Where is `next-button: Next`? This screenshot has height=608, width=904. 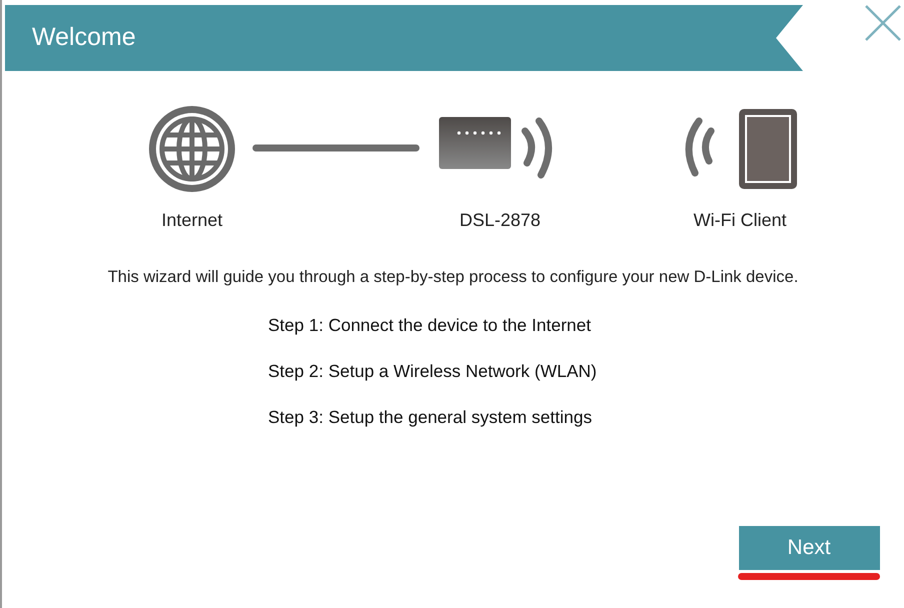 next-button: Next is located at coordinates (809, 548).